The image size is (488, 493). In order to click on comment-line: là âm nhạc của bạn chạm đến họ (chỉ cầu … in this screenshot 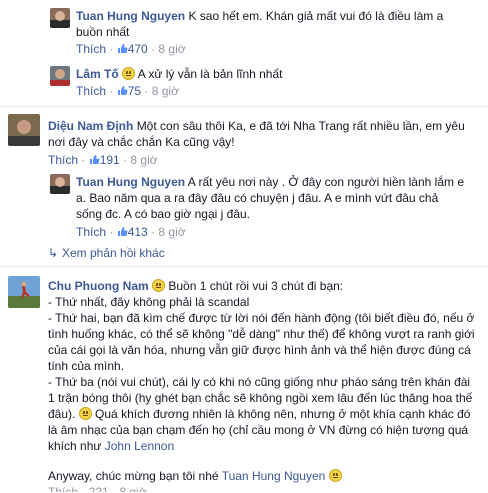, I will do `click(258, 430)`.